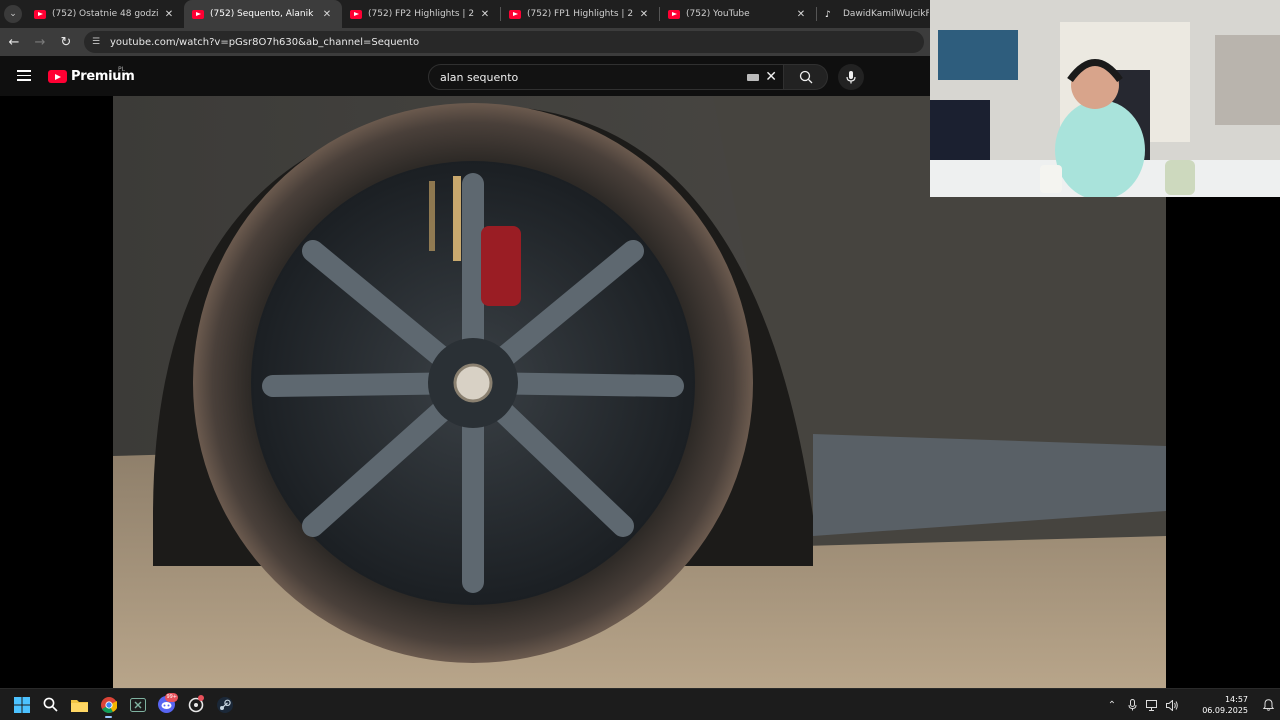  I want to click on back-button: ←, so click(14, 42).